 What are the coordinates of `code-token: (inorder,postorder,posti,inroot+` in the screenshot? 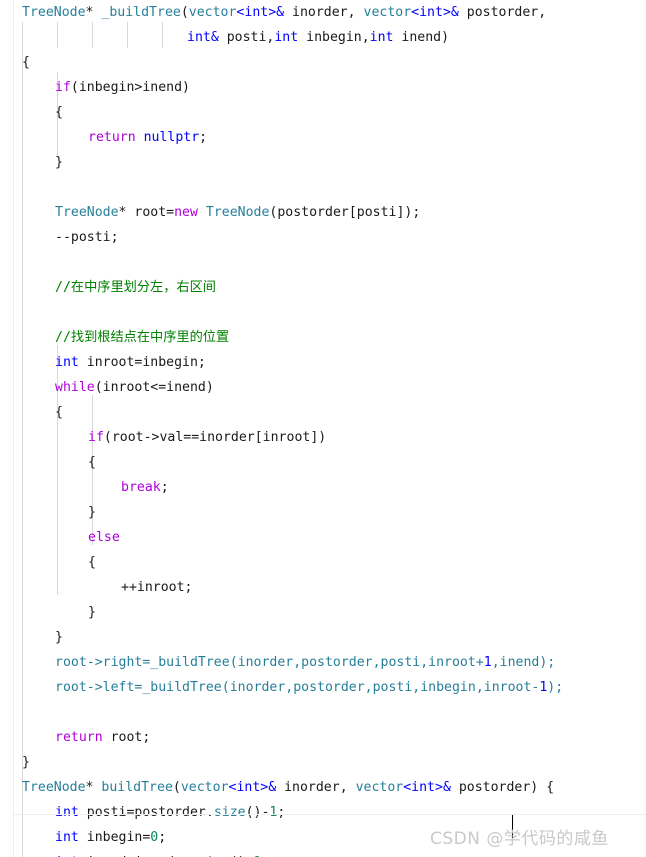 It's located at (356, 662).